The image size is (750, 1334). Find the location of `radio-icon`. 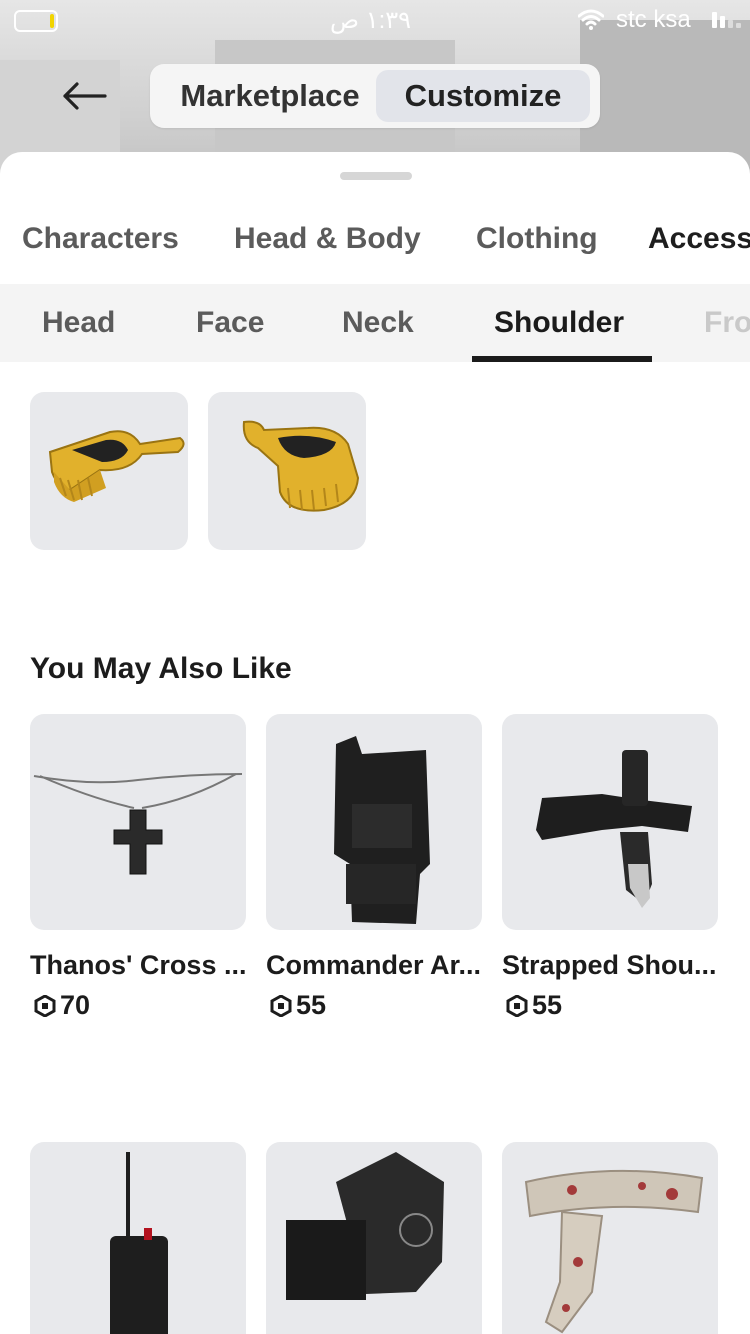

radio-icon is located at coordinates (139, 1243).